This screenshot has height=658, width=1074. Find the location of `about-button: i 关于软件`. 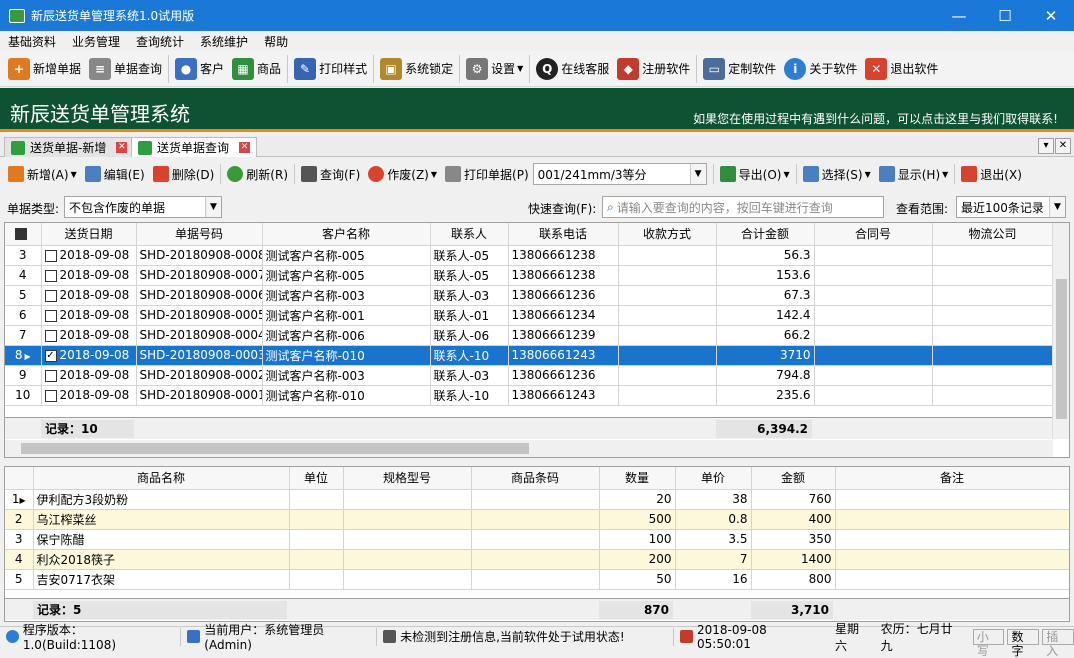

about-button: i 关于软件 is located at coordinates (820, 69).